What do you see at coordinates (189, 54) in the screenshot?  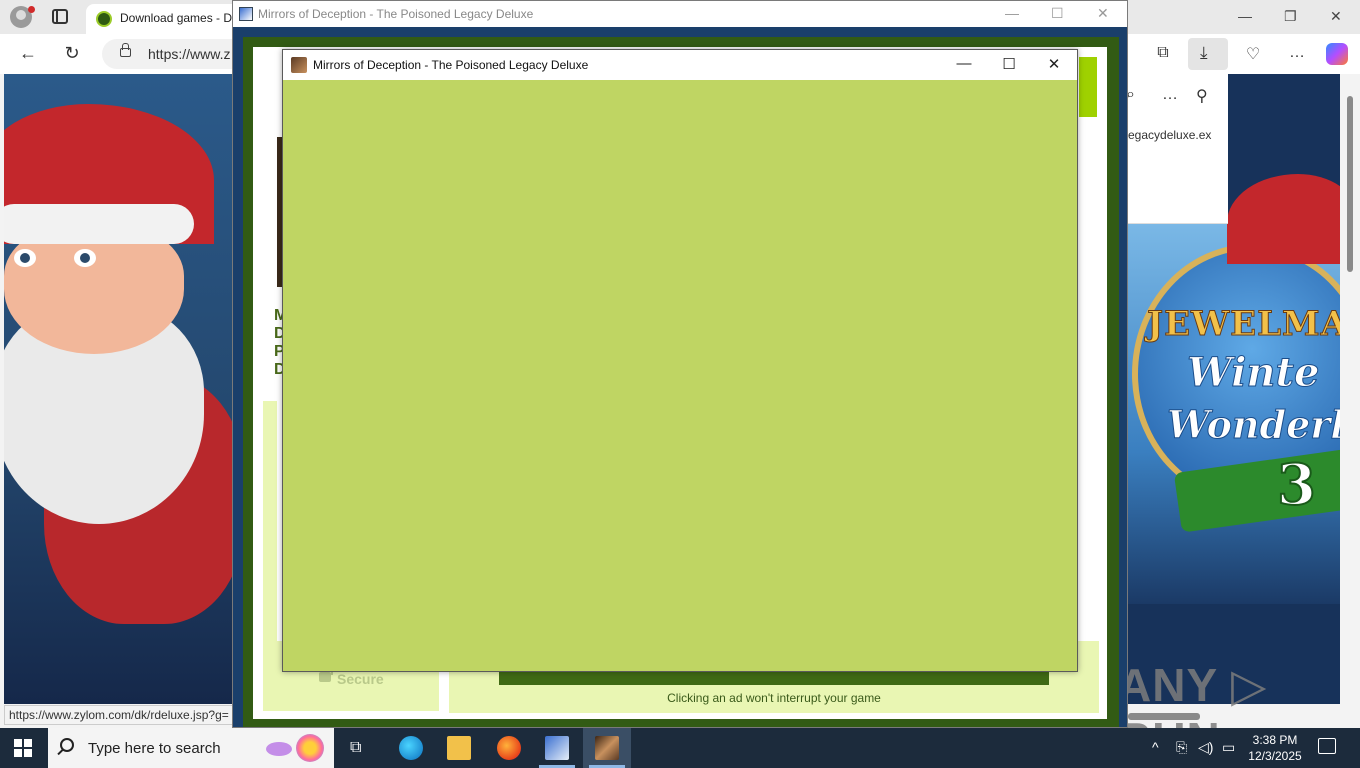 I see `address-text: https://www.z` at bounding box center [189, 54].